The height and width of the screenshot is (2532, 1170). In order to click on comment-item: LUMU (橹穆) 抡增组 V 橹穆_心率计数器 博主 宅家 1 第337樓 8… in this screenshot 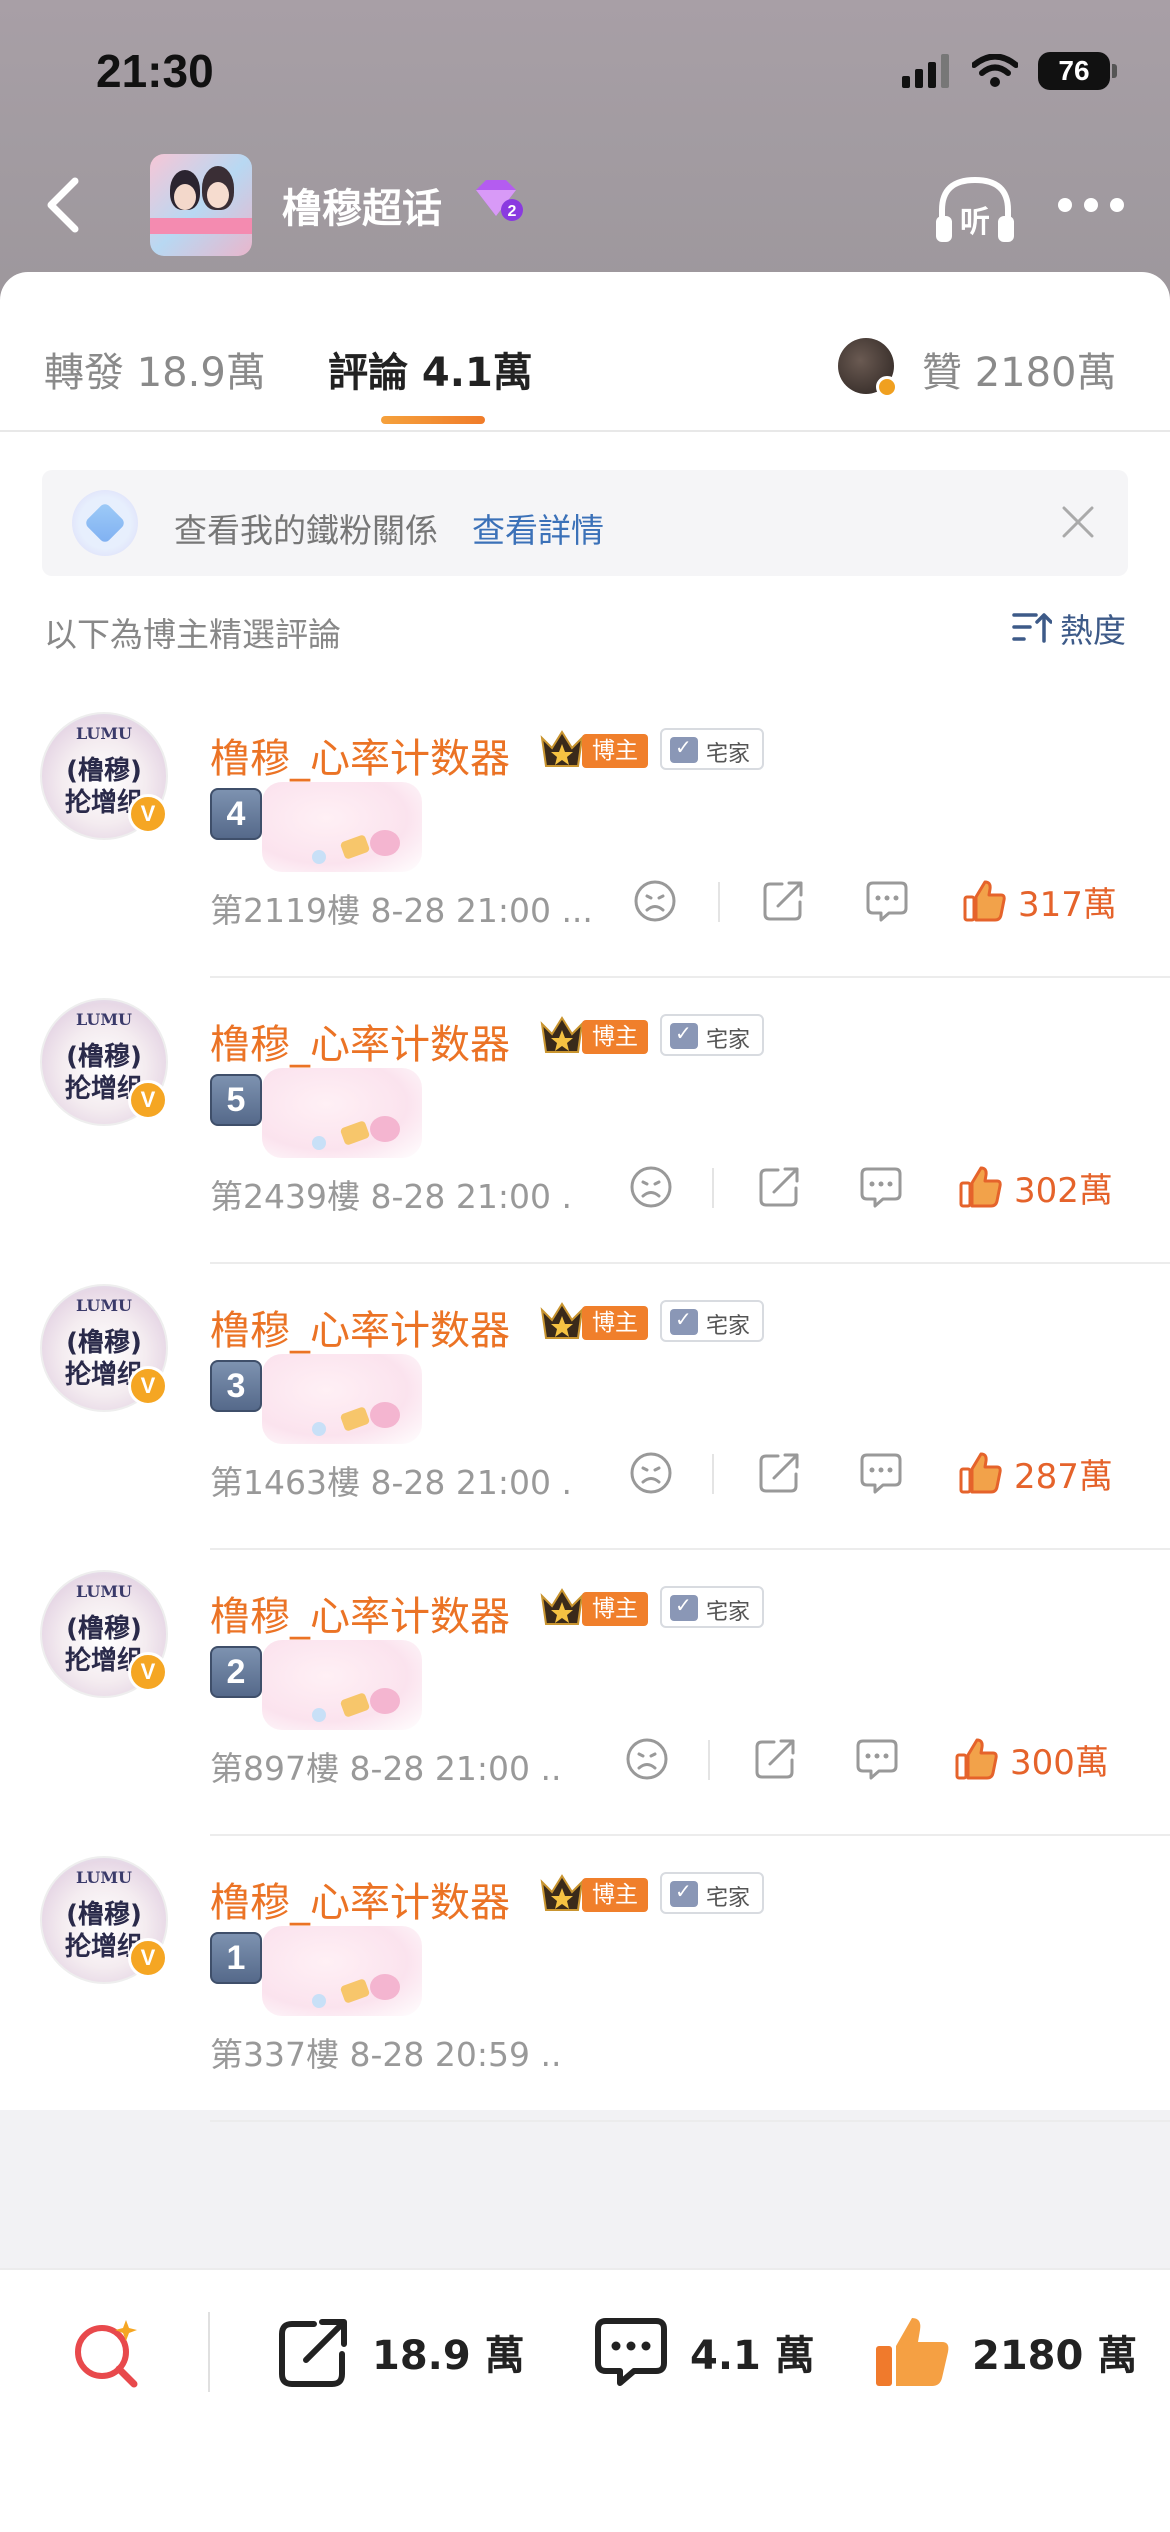, I will do `click(585, 1979)`.